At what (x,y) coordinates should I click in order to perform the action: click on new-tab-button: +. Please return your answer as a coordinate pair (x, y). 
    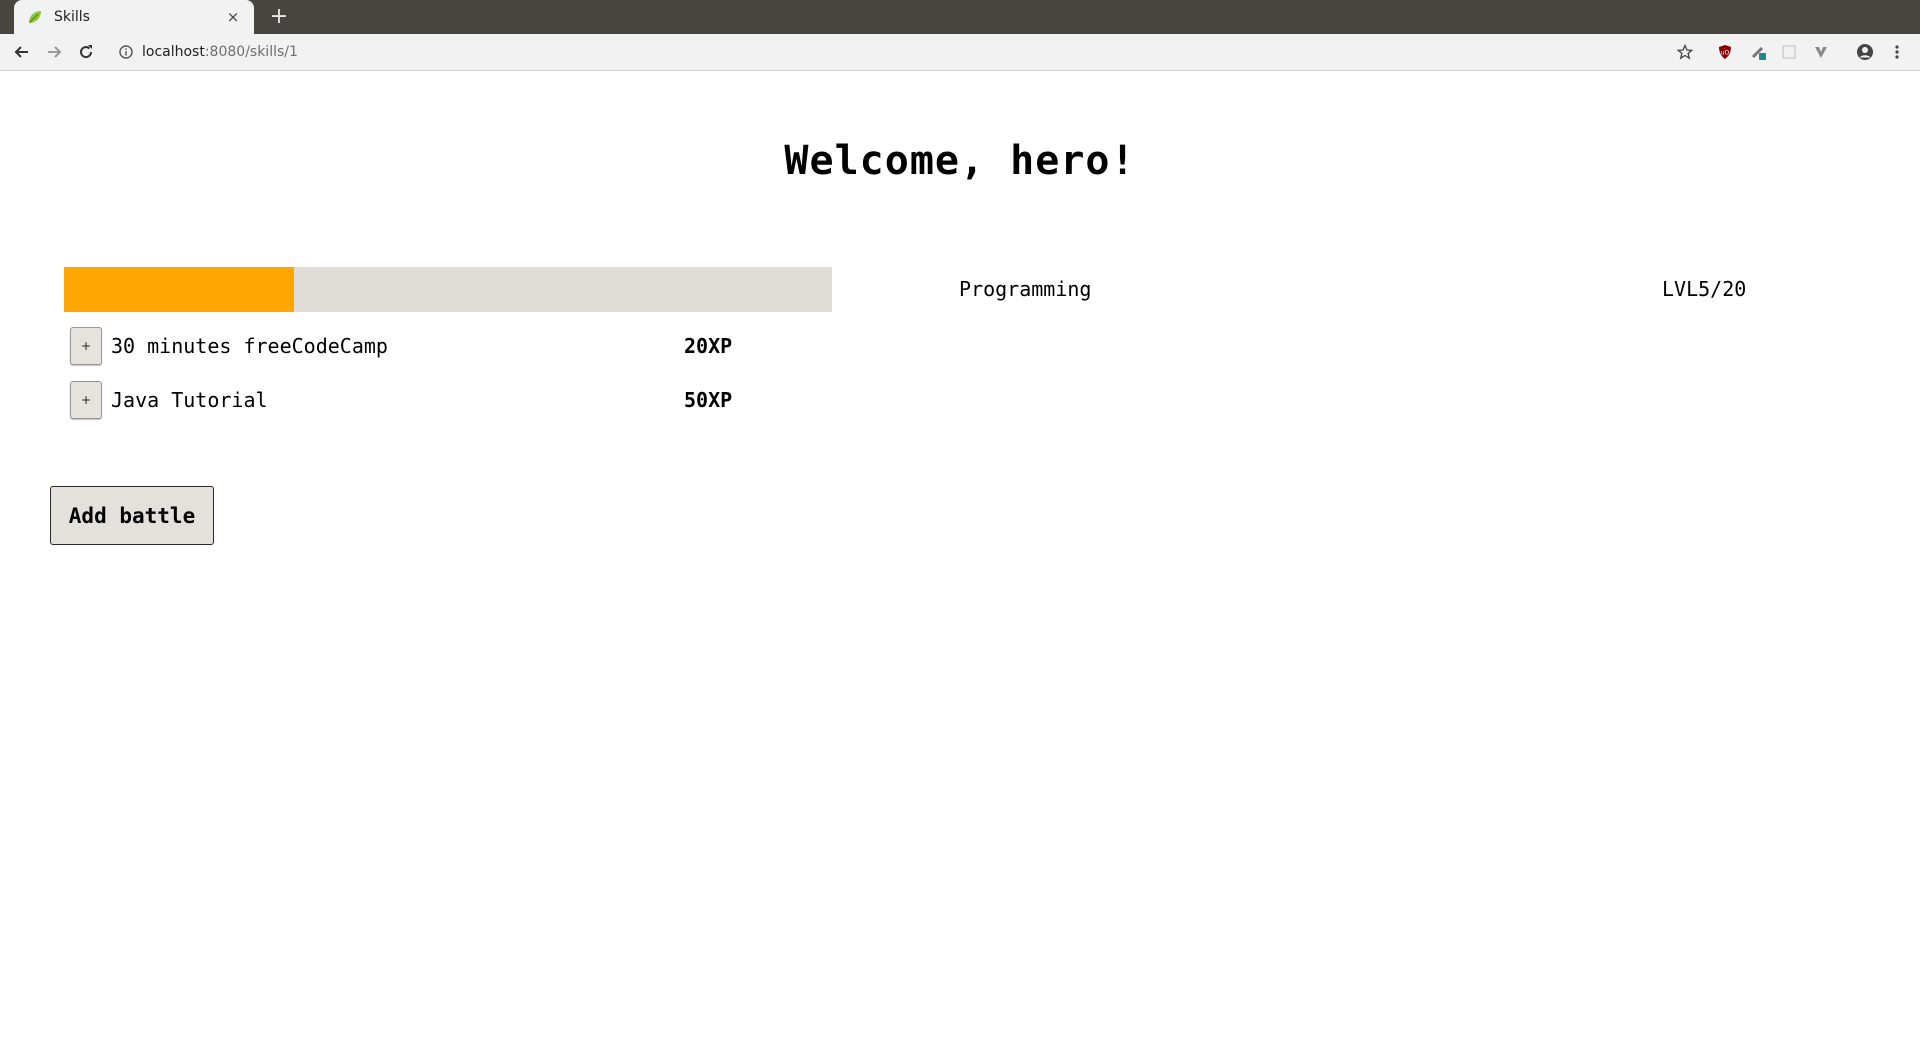
    Looking at the image, I should click on (279, 17).